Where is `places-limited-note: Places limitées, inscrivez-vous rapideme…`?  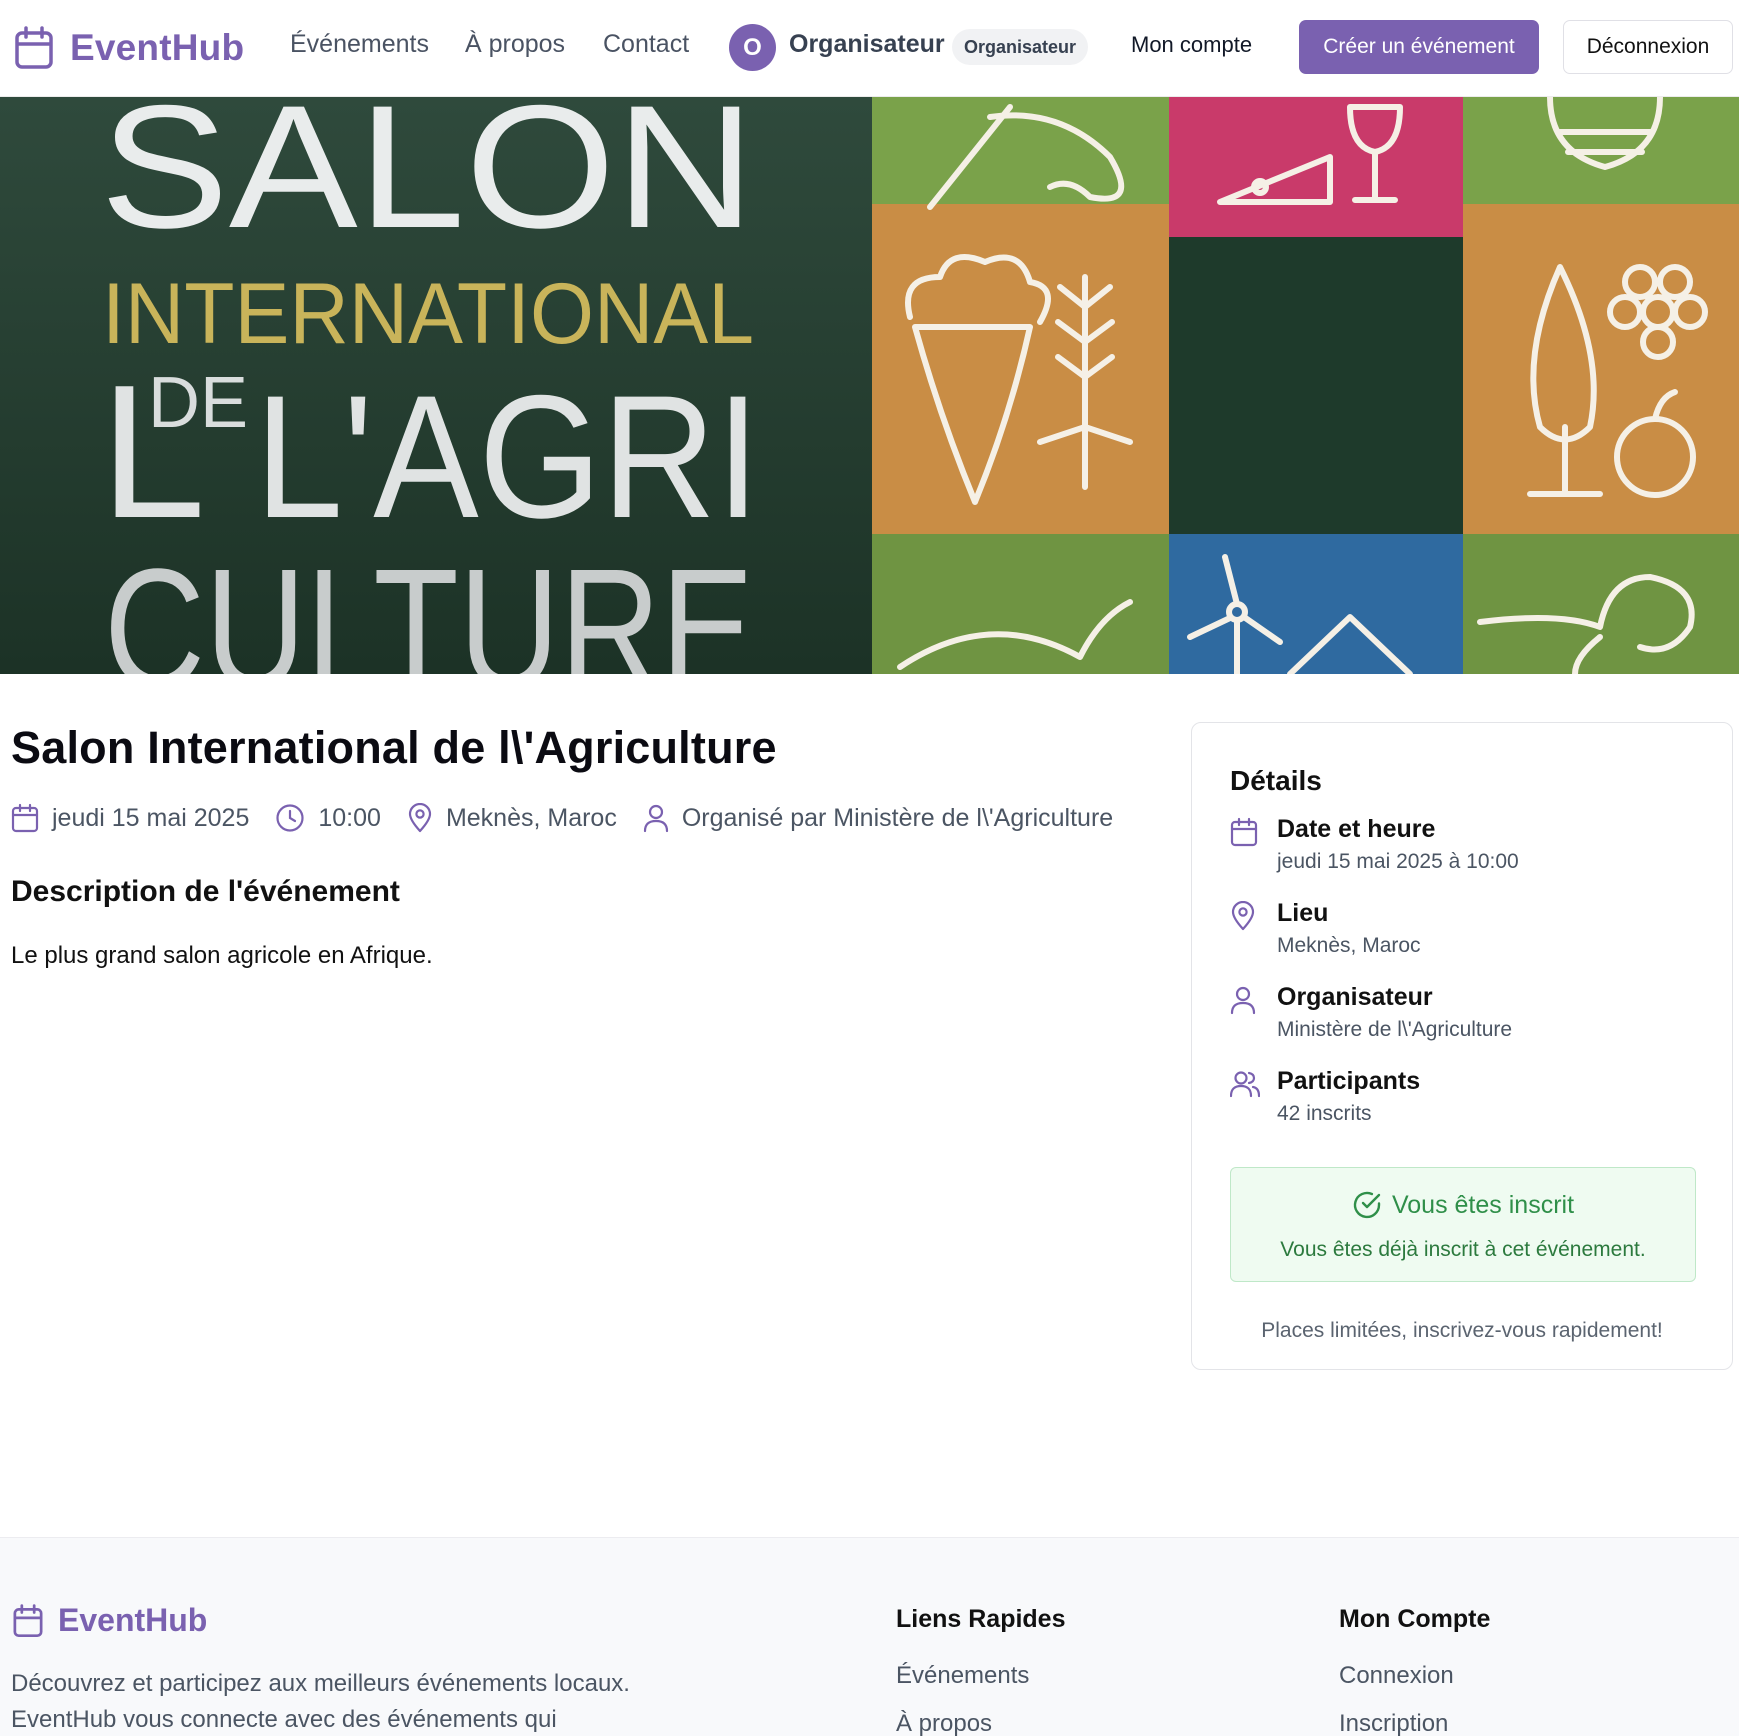 places-limited-note: Places limitées, inscrivez-vous rapideme… is located at coordinates (1462, 1330).